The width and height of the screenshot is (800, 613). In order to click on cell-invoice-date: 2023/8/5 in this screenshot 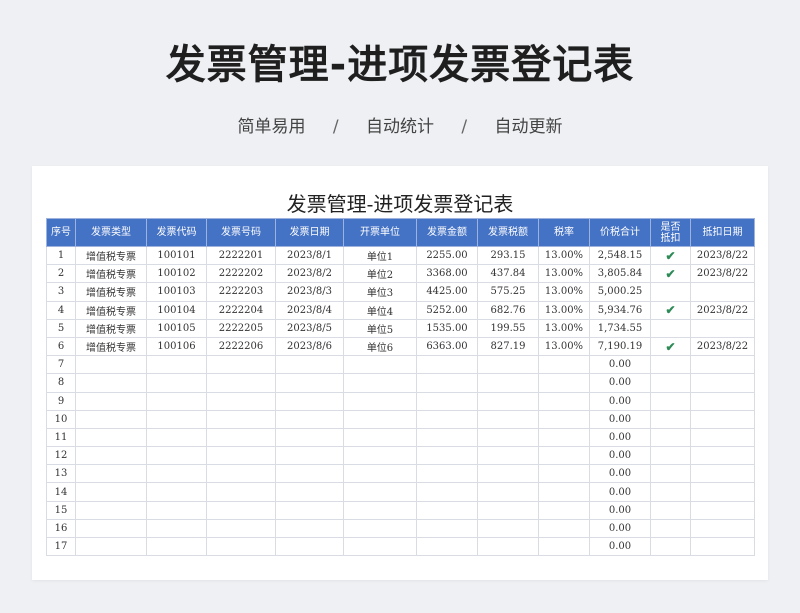, I will do `click(309, 328)`.